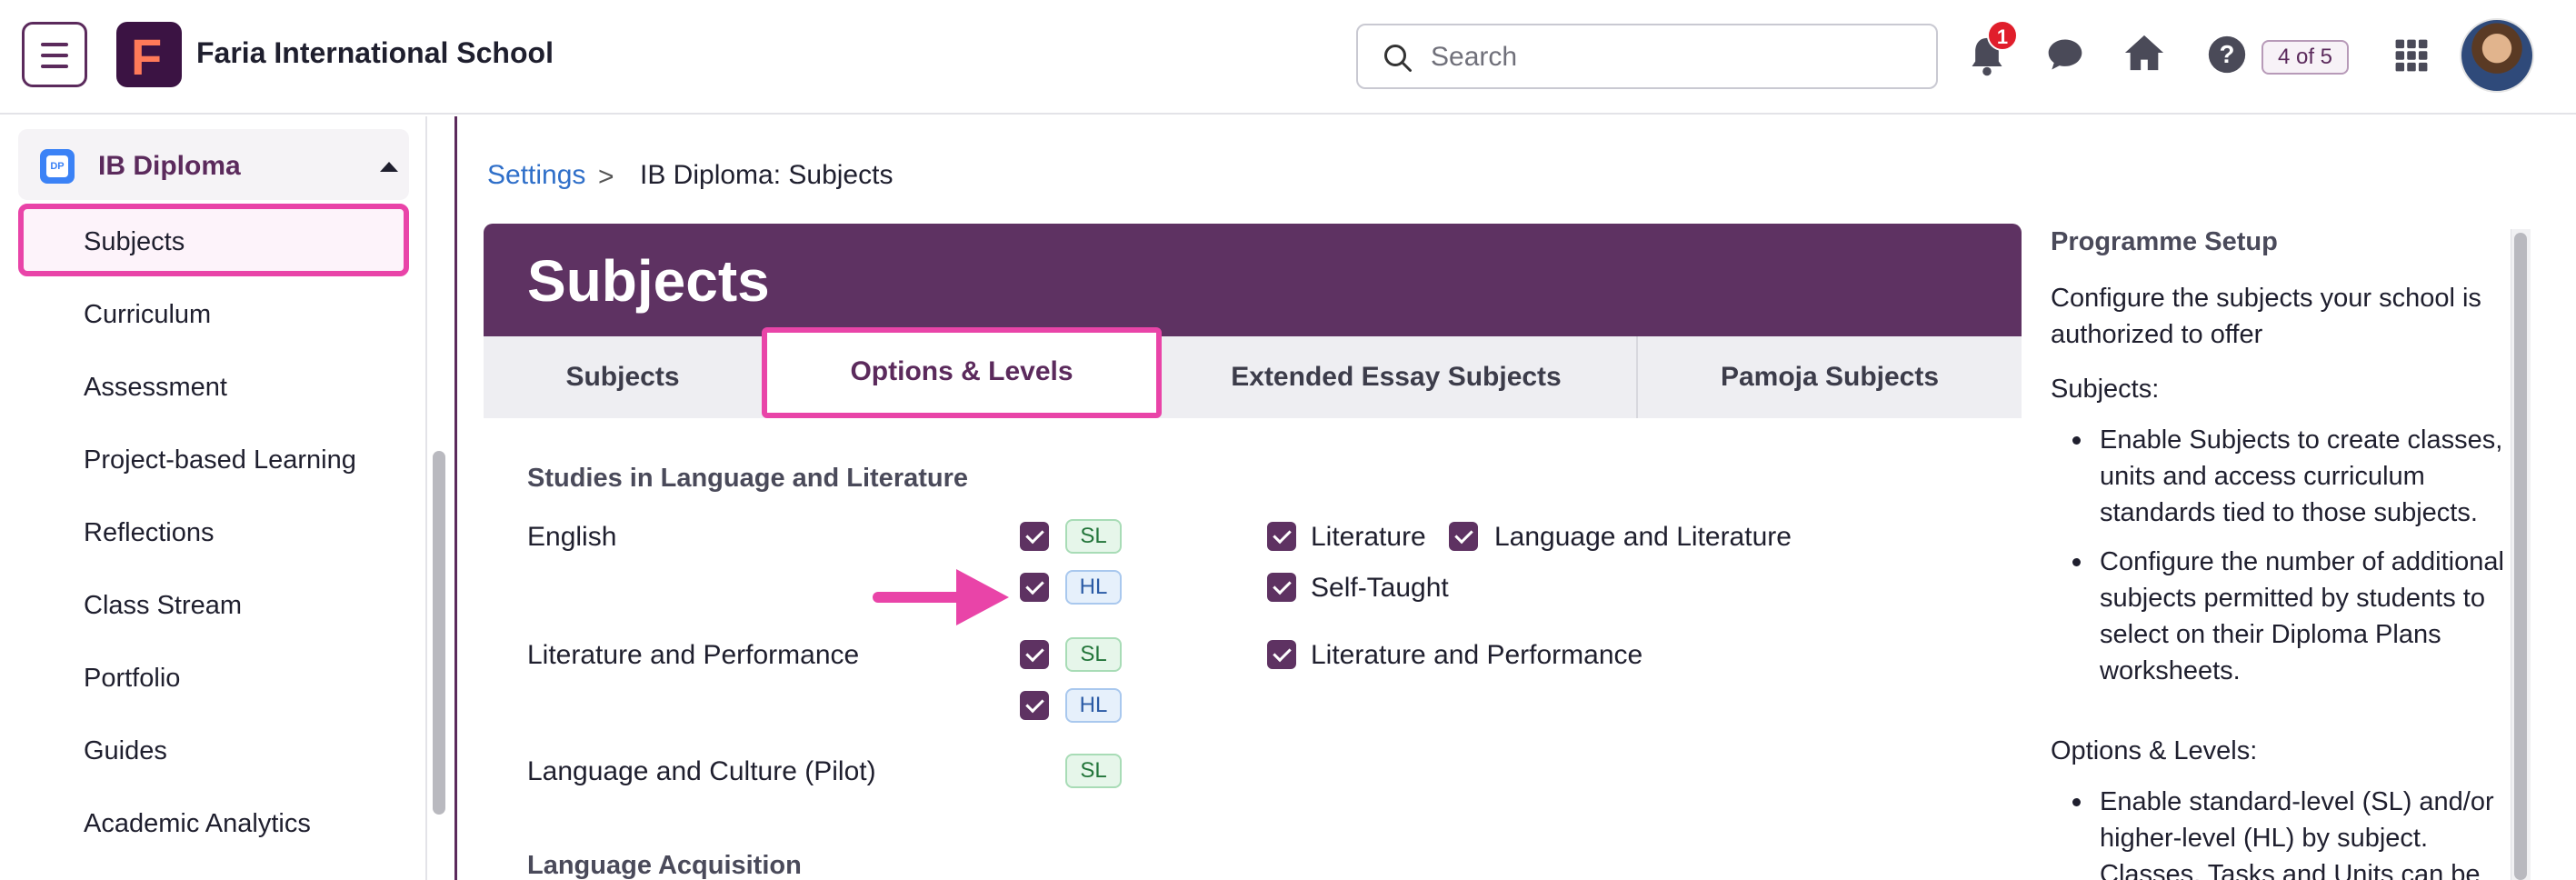 This screenshot has height=880, width=2576. Describe the element at coordinates (197, 824) in the screenshot. I see `sidebar-item-academic-analytics: Academic Analytics` at that location.